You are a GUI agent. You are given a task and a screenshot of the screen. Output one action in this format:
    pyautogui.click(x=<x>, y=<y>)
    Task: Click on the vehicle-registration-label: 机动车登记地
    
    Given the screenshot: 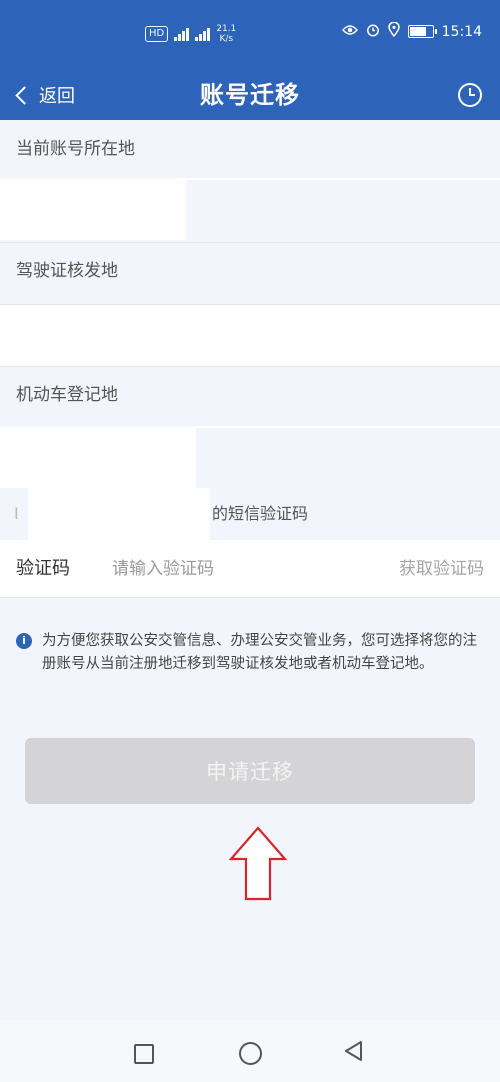 What is the action you would take?
    pyautogui.click(x=67, y=395)
    